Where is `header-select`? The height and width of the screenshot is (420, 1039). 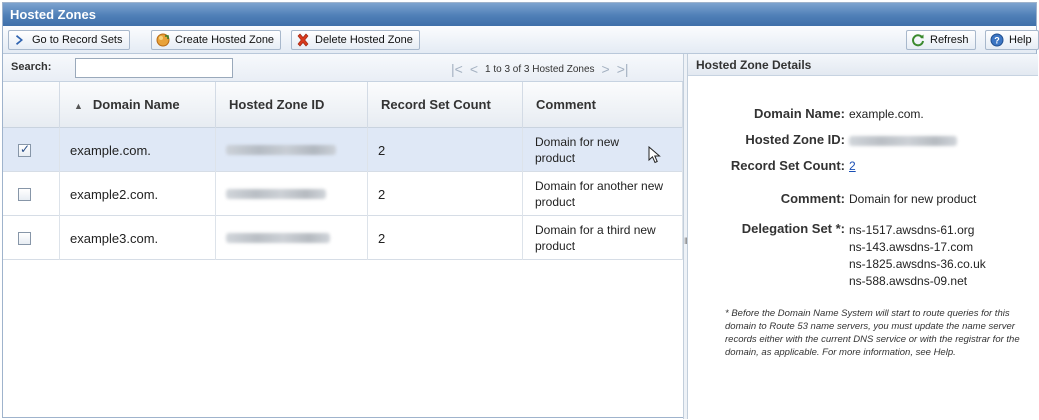 header-select is located at coordinates (31, 105).